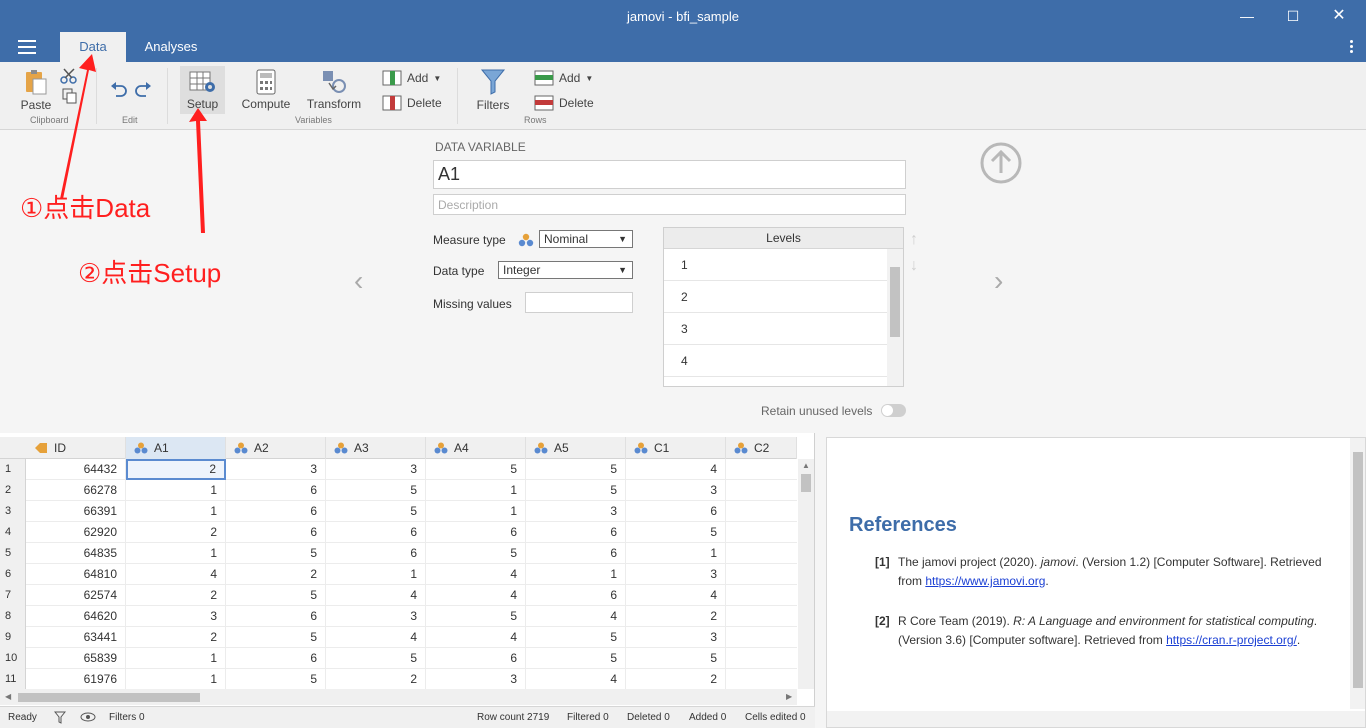  What do you see at coordinates (776, 361) in the screenshot?
I see `level-item: 4` at bounding box center [776, 361].